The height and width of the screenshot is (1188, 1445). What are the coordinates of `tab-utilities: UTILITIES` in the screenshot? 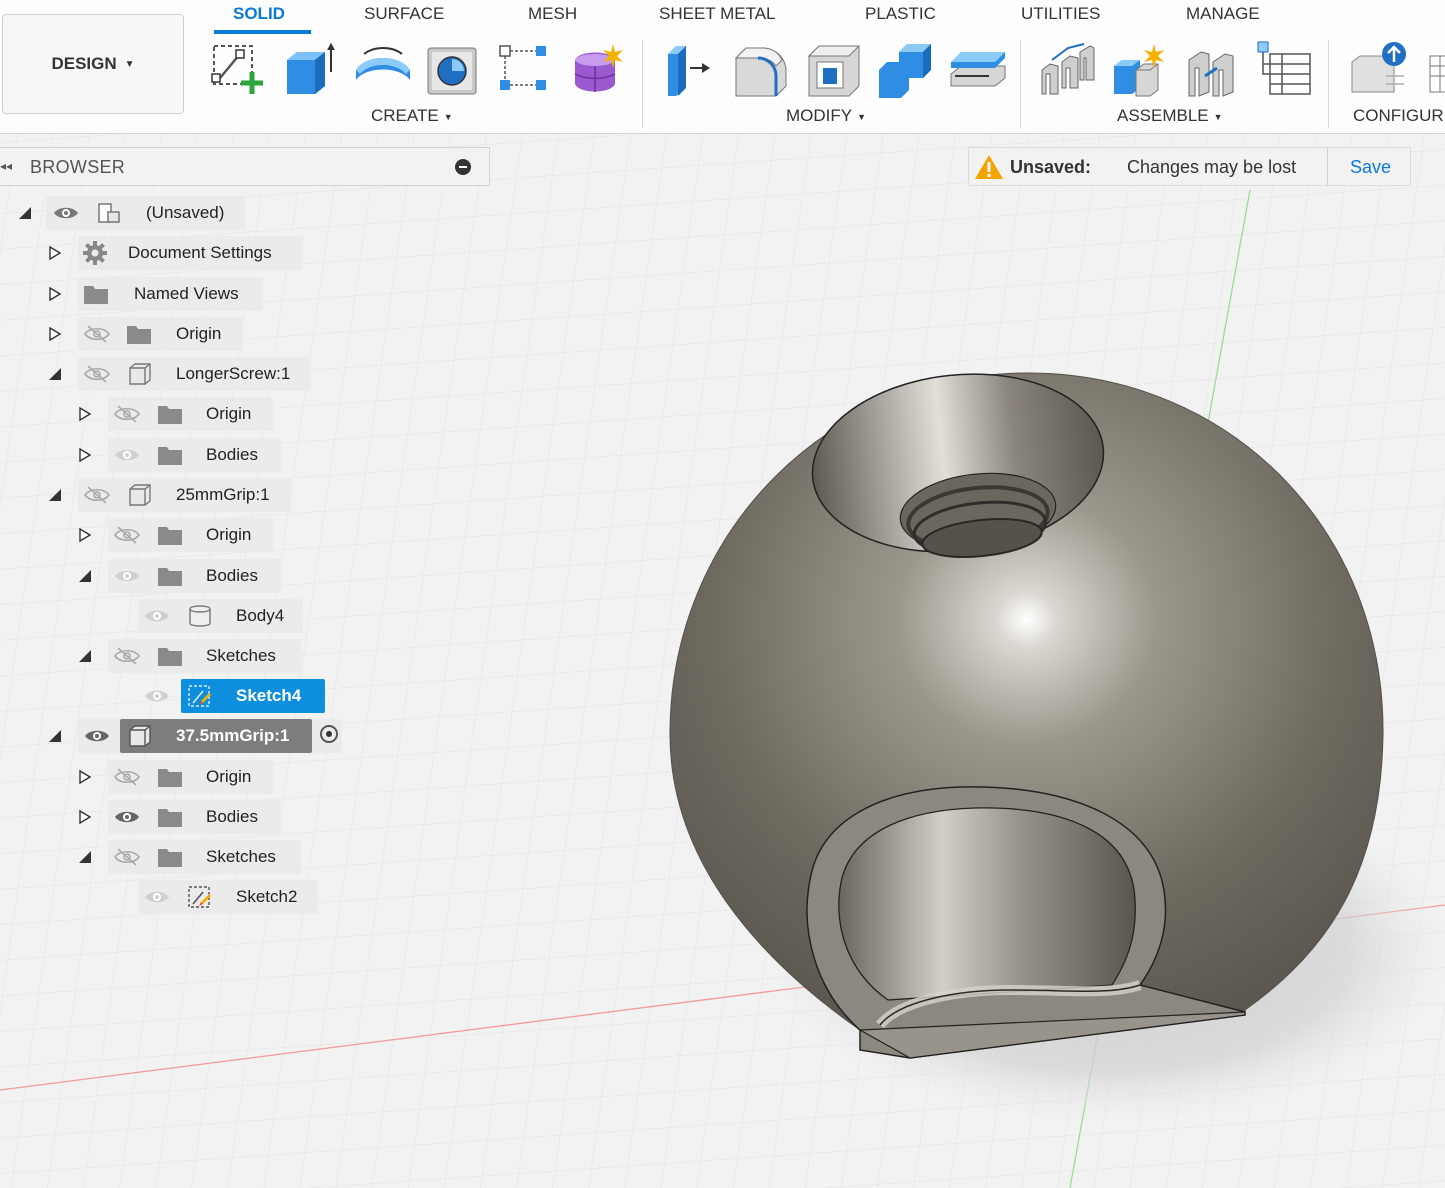 It's located at (1060, 14).